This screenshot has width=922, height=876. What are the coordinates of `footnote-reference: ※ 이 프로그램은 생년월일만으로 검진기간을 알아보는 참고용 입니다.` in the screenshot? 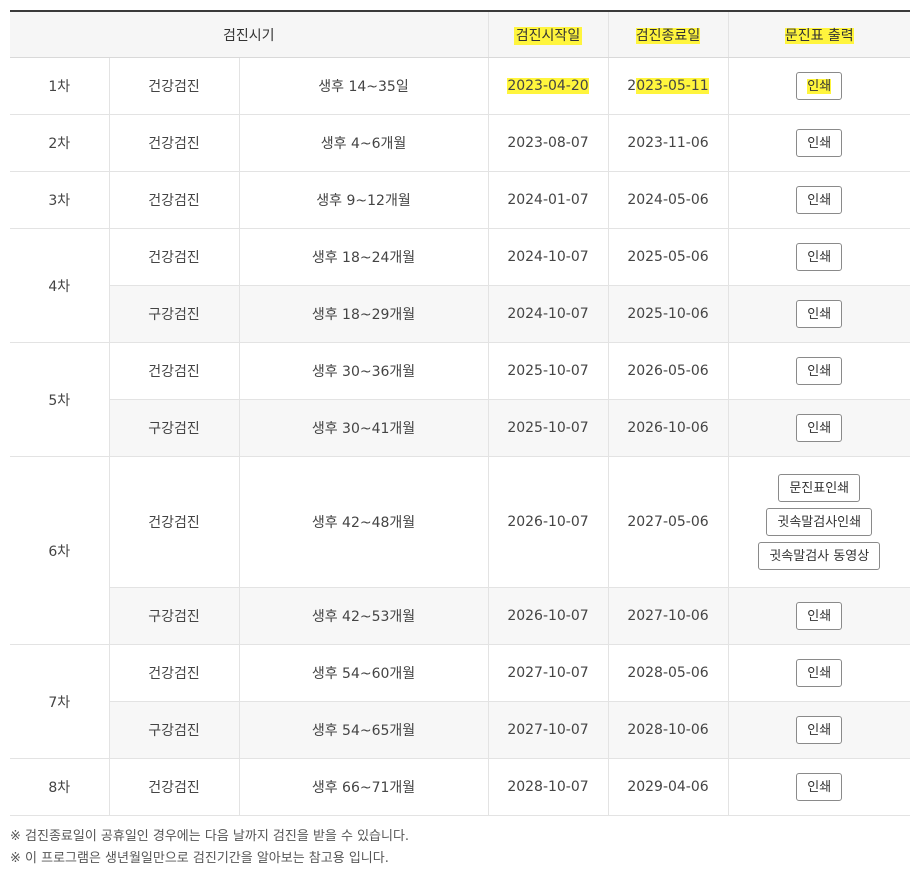 It's located at (199, 858).